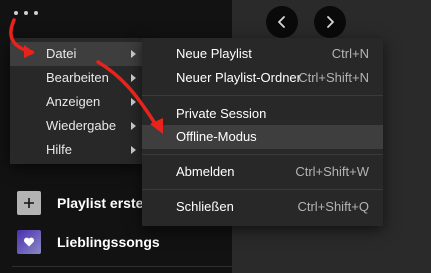  Describe the element at coordinates (108, 242) in the screenshot. I see `liked-songs-label: Lieblingssongs` at that location.